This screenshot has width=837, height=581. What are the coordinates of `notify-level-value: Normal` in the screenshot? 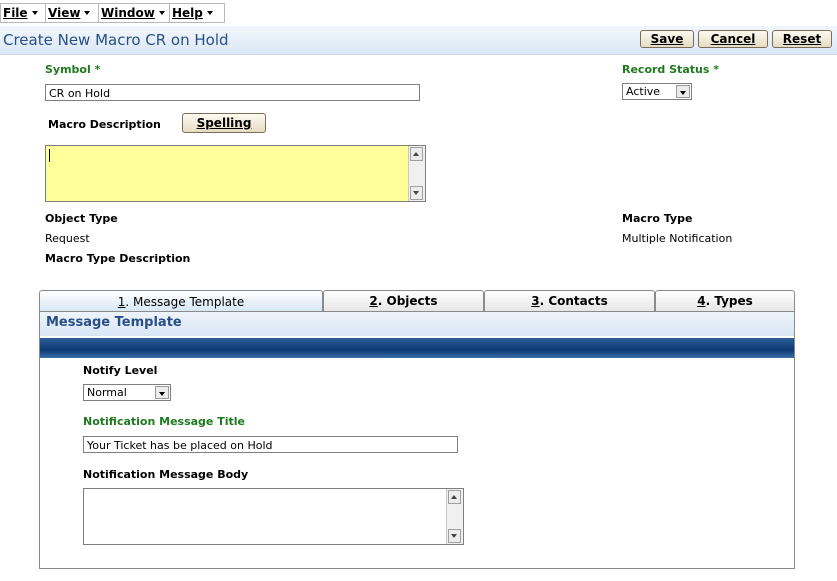 It's located at (107, 392).